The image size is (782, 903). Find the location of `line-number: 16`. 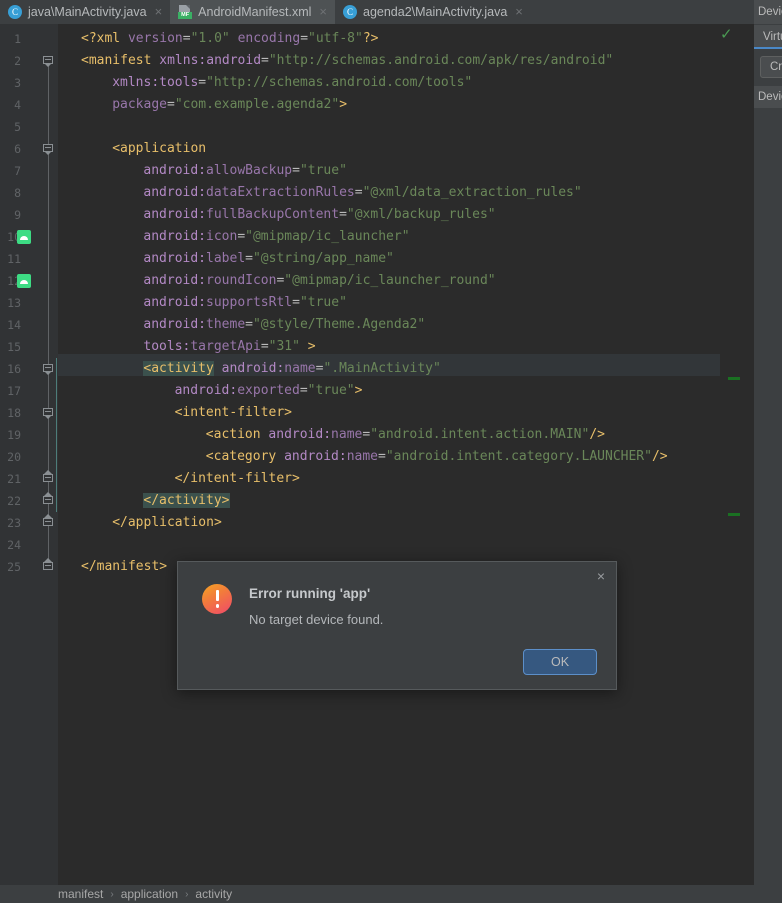

line-number: 16 is located at coordinates (14, 369).